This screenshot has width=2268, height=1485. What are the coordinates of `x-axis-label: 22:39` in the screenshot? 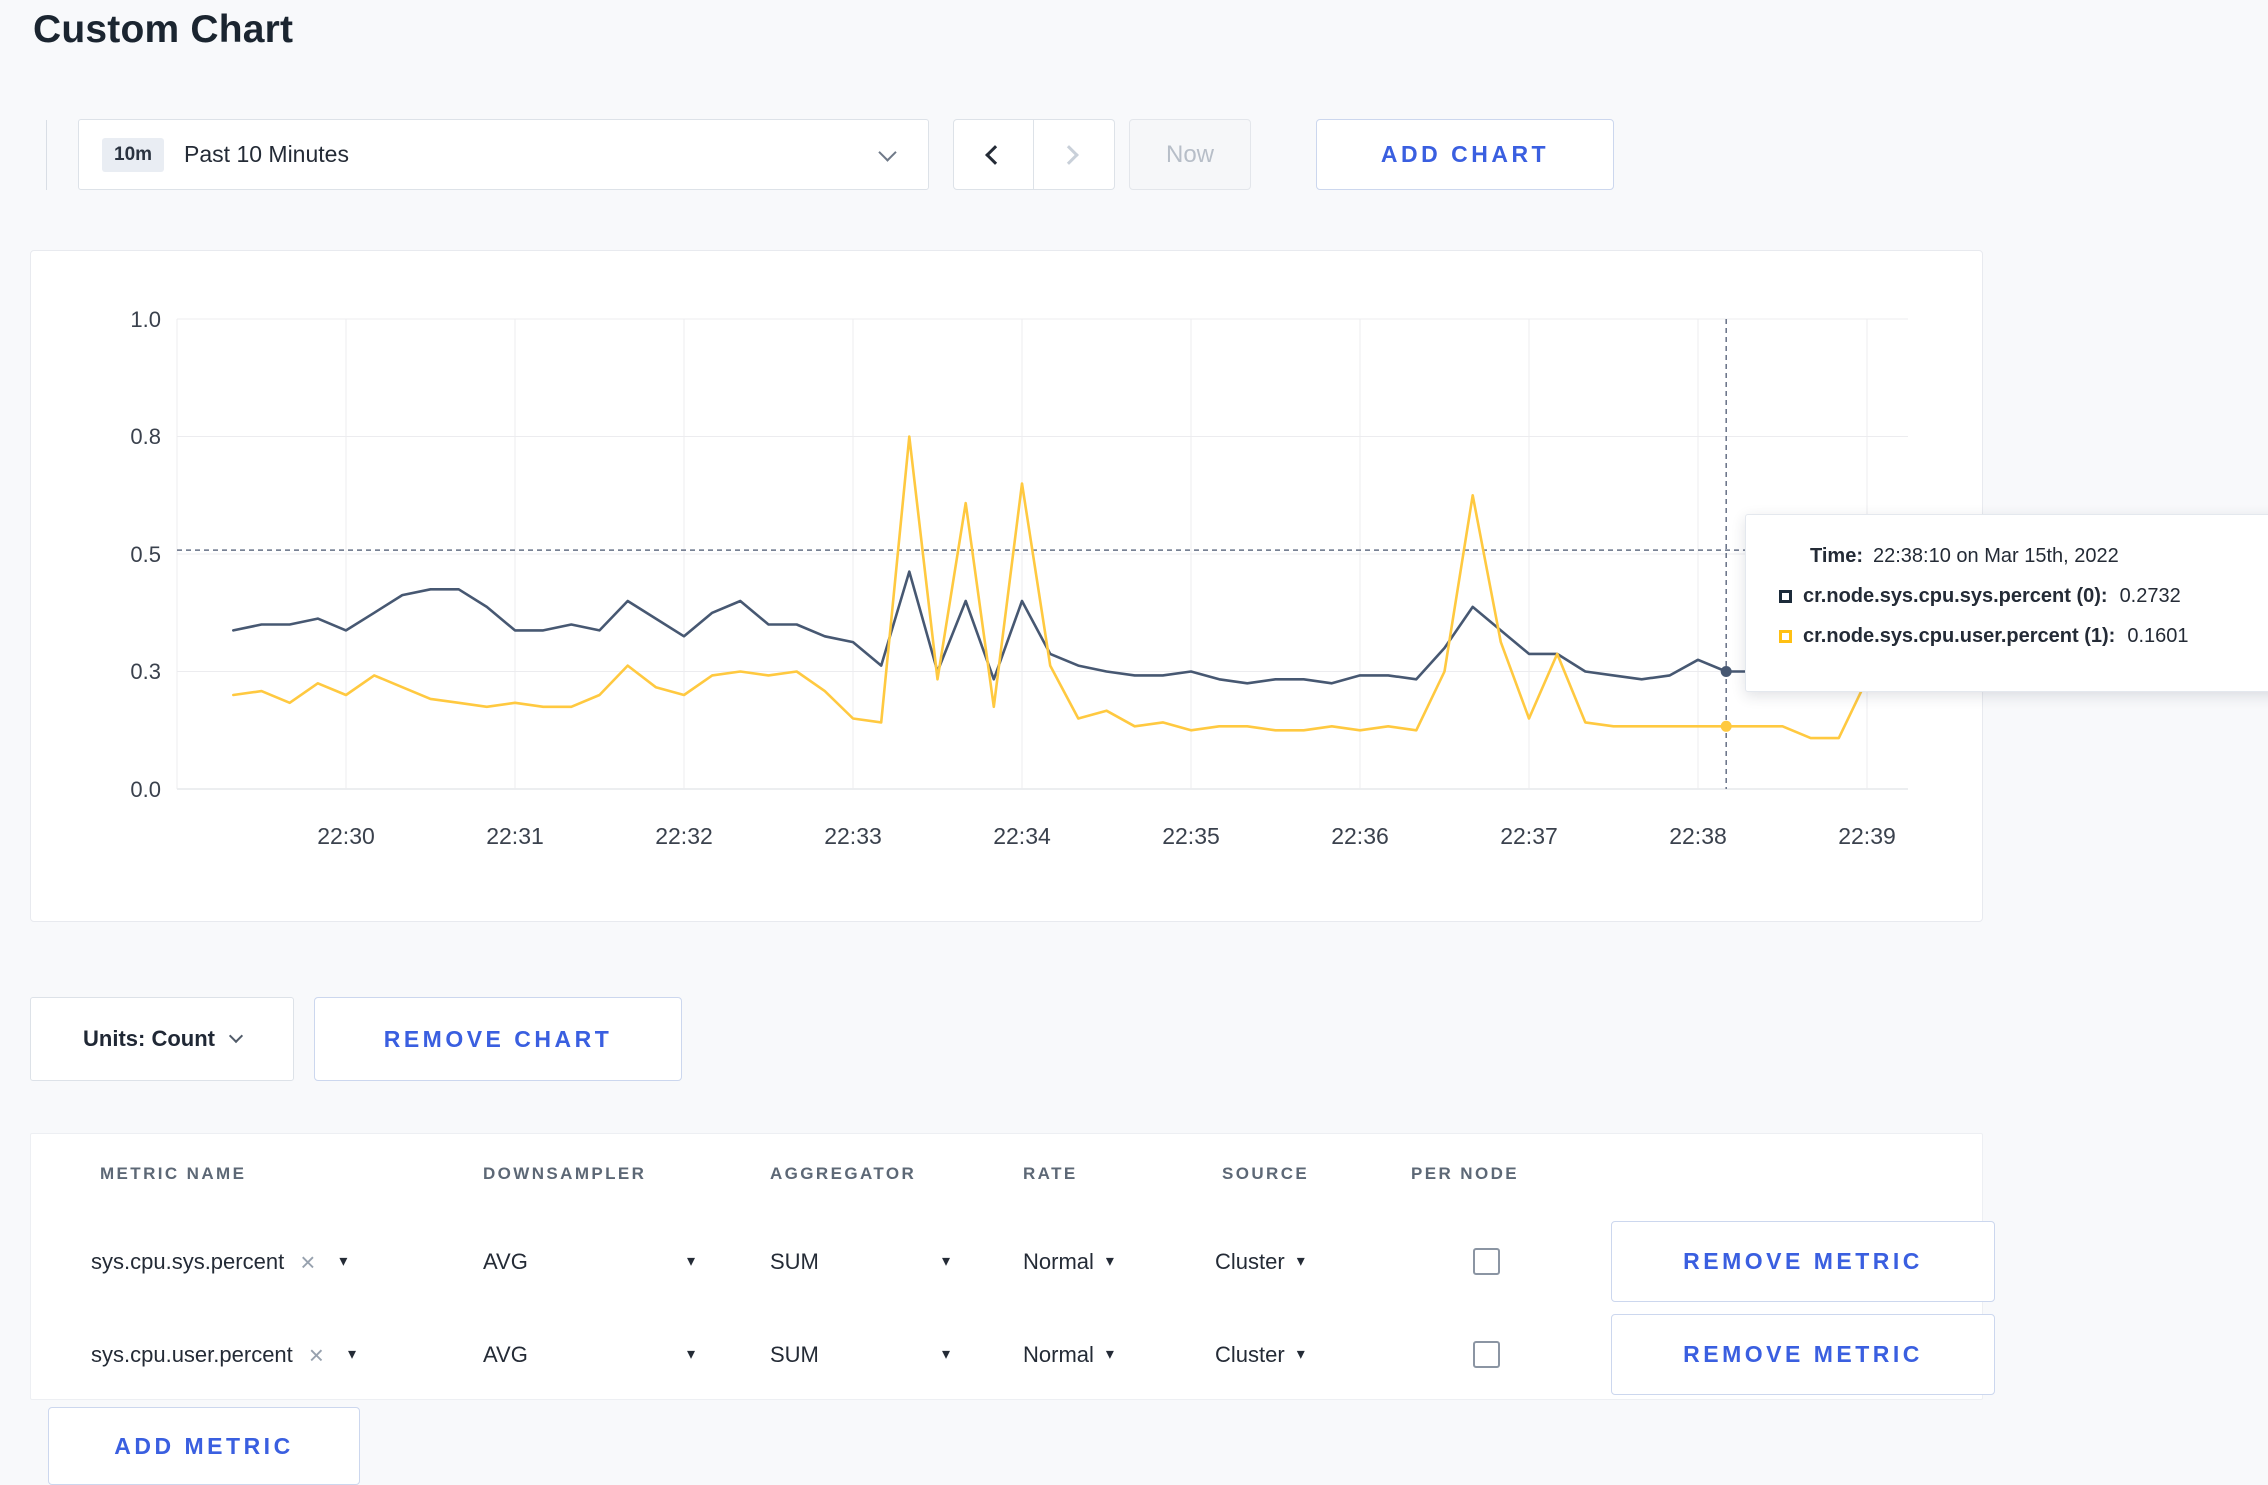 It's located at (1867, 836).